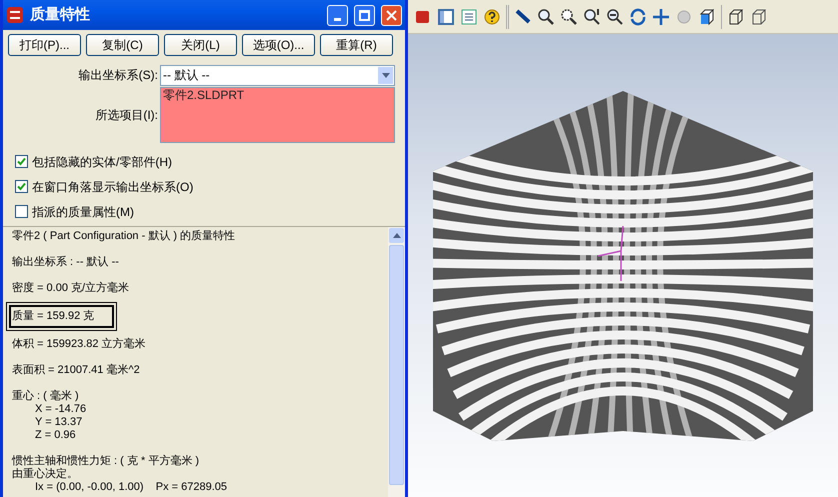 This screenshot has width=838, height=497. I want to click on window-title: 质量特性, so click(60, 14).